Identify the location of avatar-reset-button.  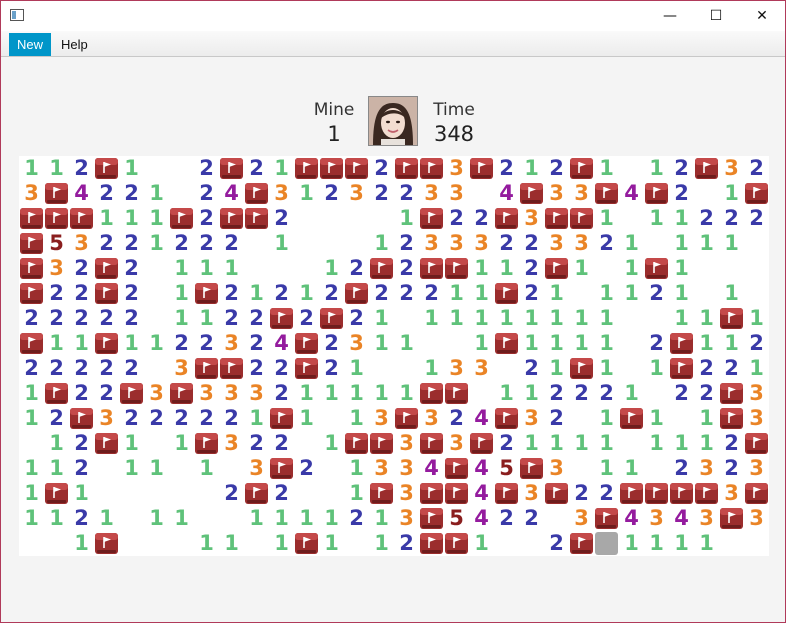
(393, 121).